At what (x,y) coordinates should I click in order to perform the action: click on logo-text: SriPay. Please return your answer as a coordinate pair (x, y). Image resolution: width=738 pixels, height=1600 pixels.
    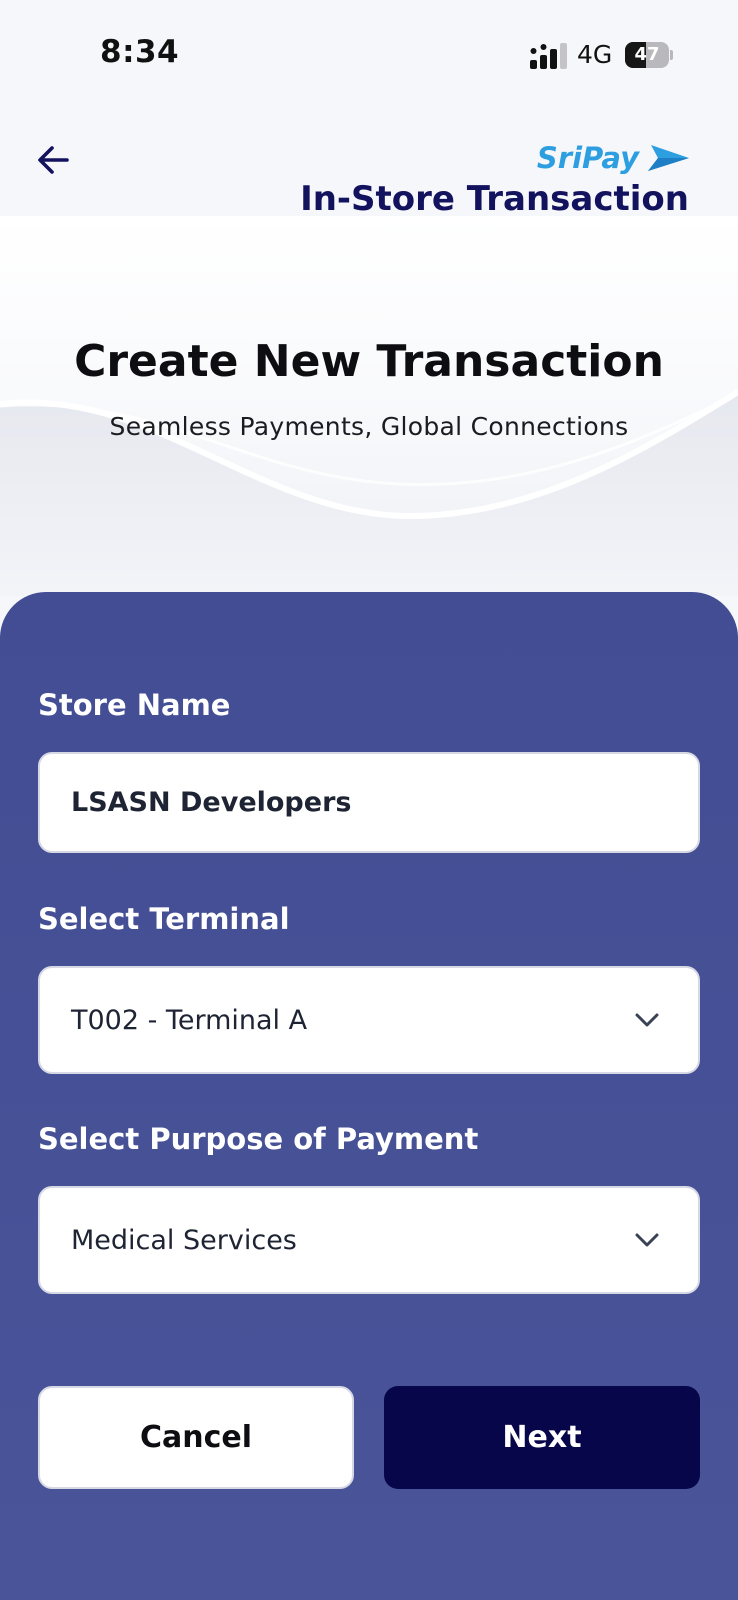
    Looking at the image, I should click on (587, 158).